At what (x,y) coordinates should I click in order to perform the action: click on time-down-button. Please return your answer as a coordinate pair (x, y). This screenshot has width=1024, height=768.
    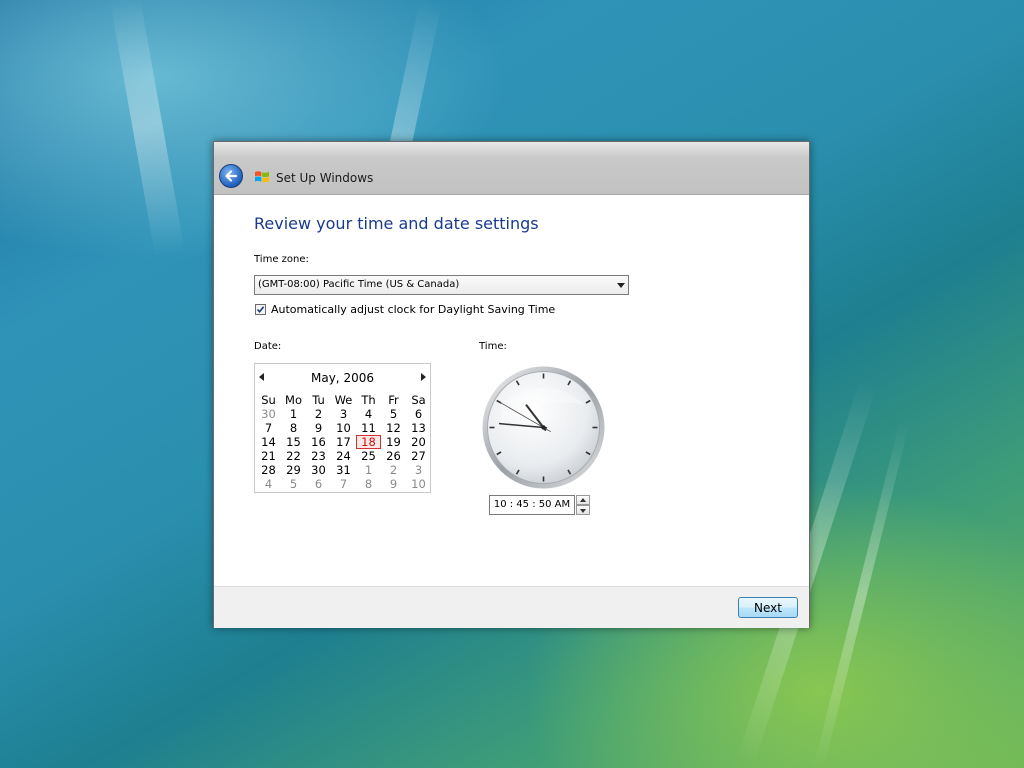
    Looking at the image, I should click on (583, 510).